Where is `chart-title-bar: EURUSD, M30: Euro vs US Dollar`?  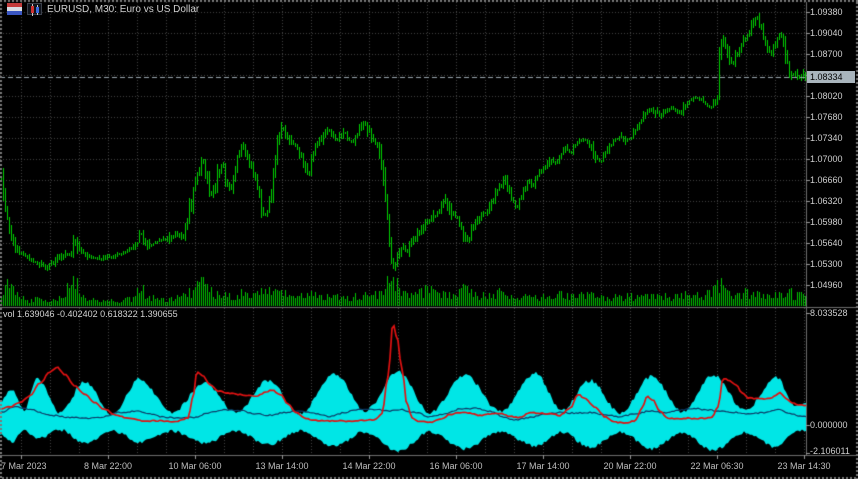
chart-title-bar: EURUSD, M30: Euro vs US Dollar is located at coordinates (103, 9).